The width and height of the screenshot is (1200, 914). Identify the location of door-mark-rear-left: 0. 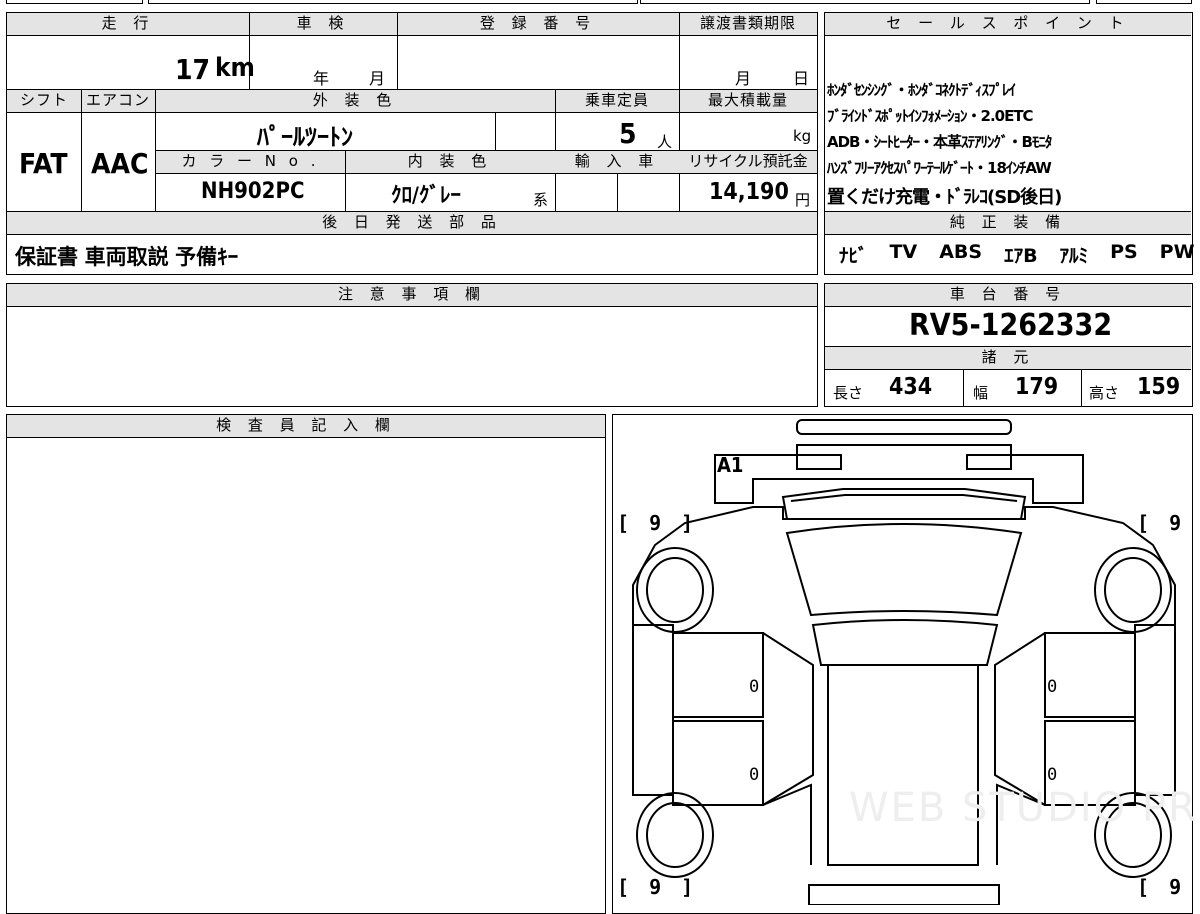
(754, 775).